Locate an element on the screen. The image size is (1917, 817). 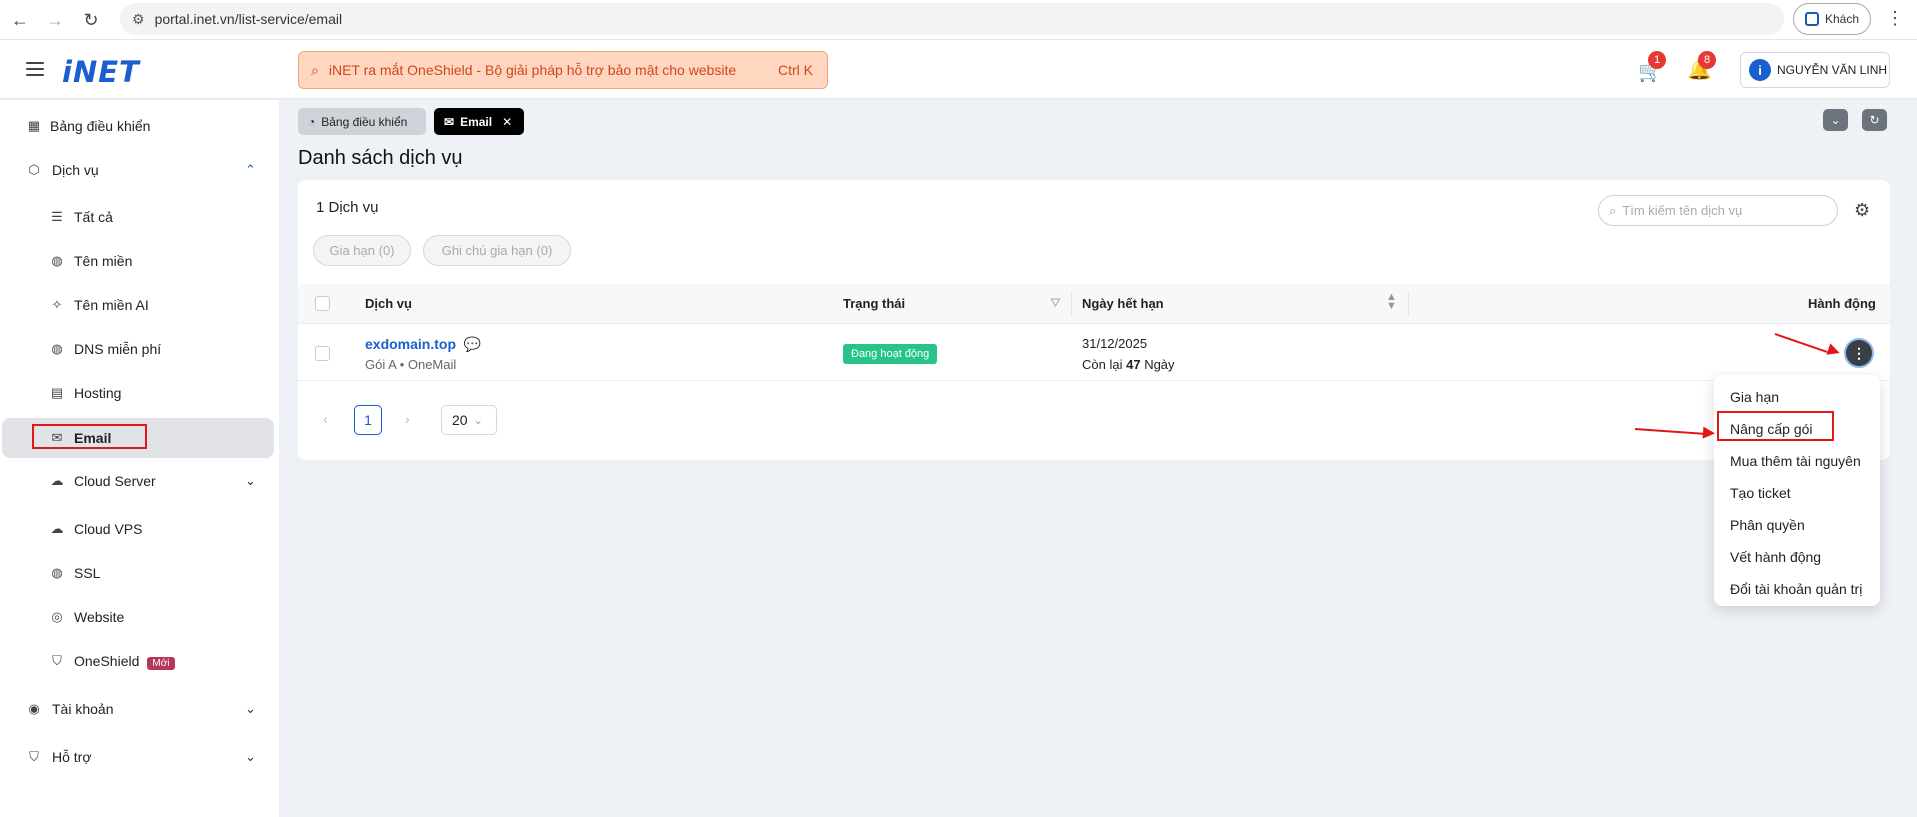
sidebar-item-label: Cloud VPS is located at coordinates (108, 529).